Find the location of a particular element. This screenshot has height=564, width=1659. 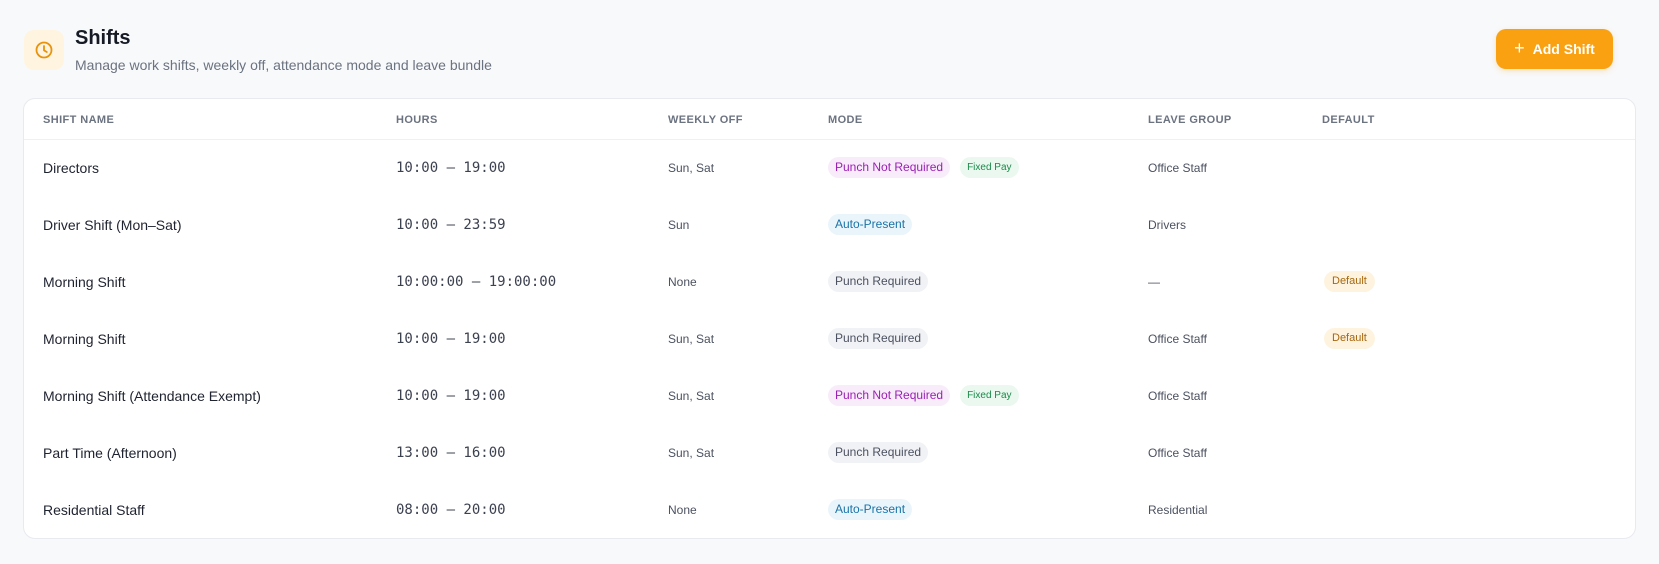

shift-hours: 10:00 – 23:59 is located at coordinates (451, 224).